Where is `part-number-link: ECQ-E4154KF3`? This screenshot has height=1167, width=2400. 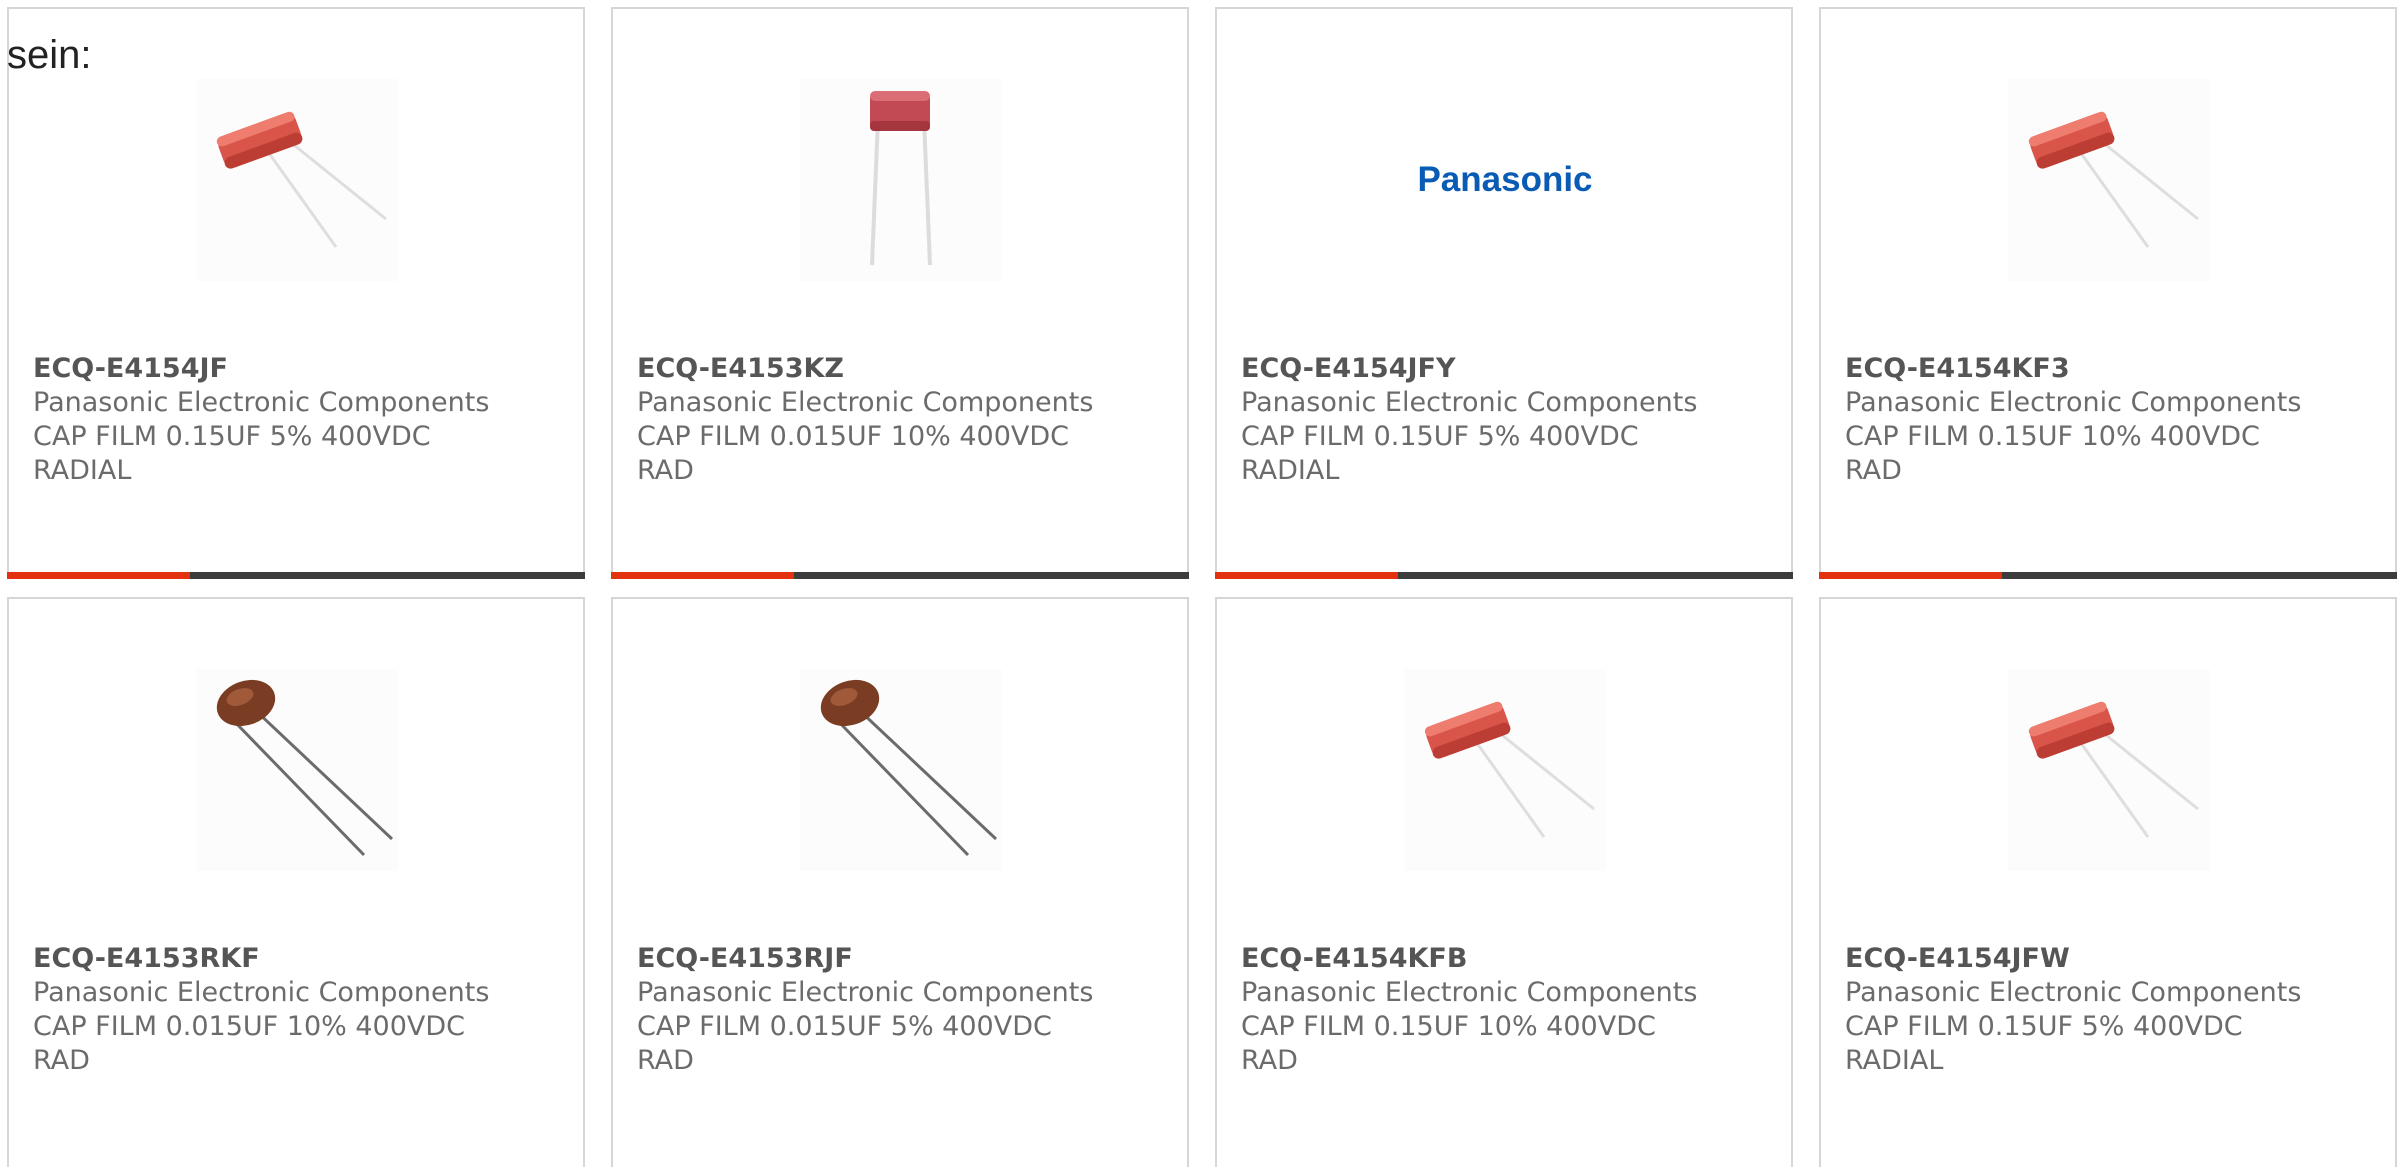 part-number-link: ECQ-E4154KF3 is located at coordinates (2115, 369).